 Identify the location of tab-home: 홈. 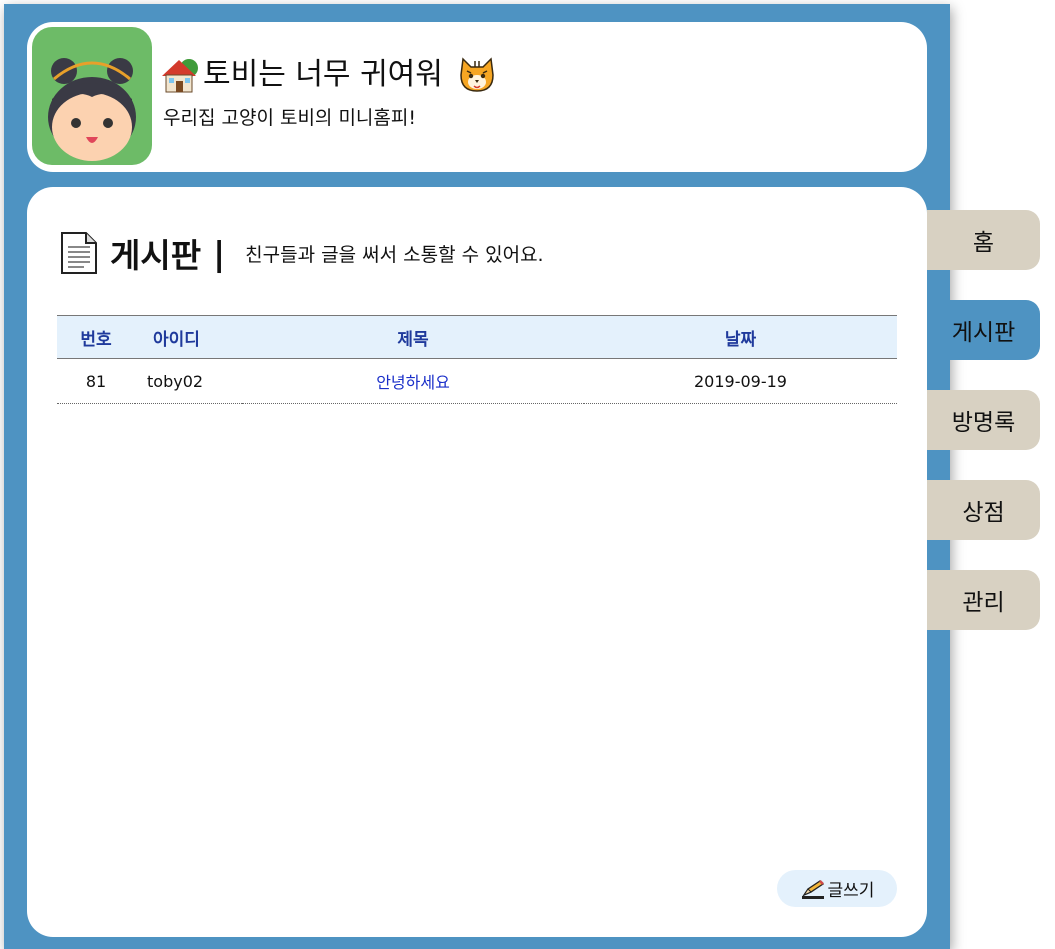
(983, 240).